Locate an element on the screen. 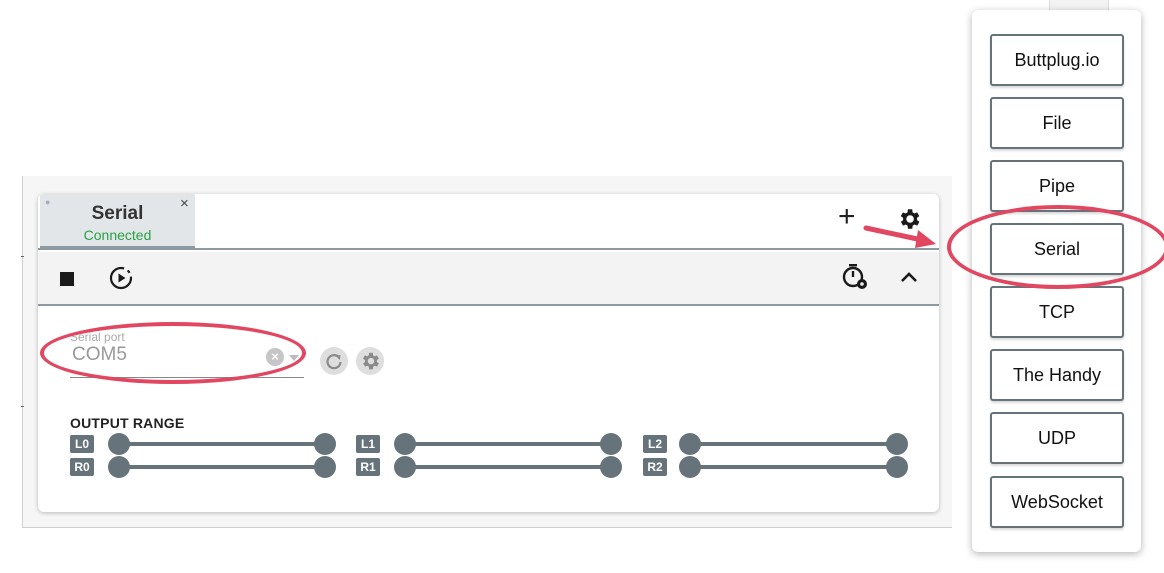  refresh-icon is located at coordinates (334, 361).